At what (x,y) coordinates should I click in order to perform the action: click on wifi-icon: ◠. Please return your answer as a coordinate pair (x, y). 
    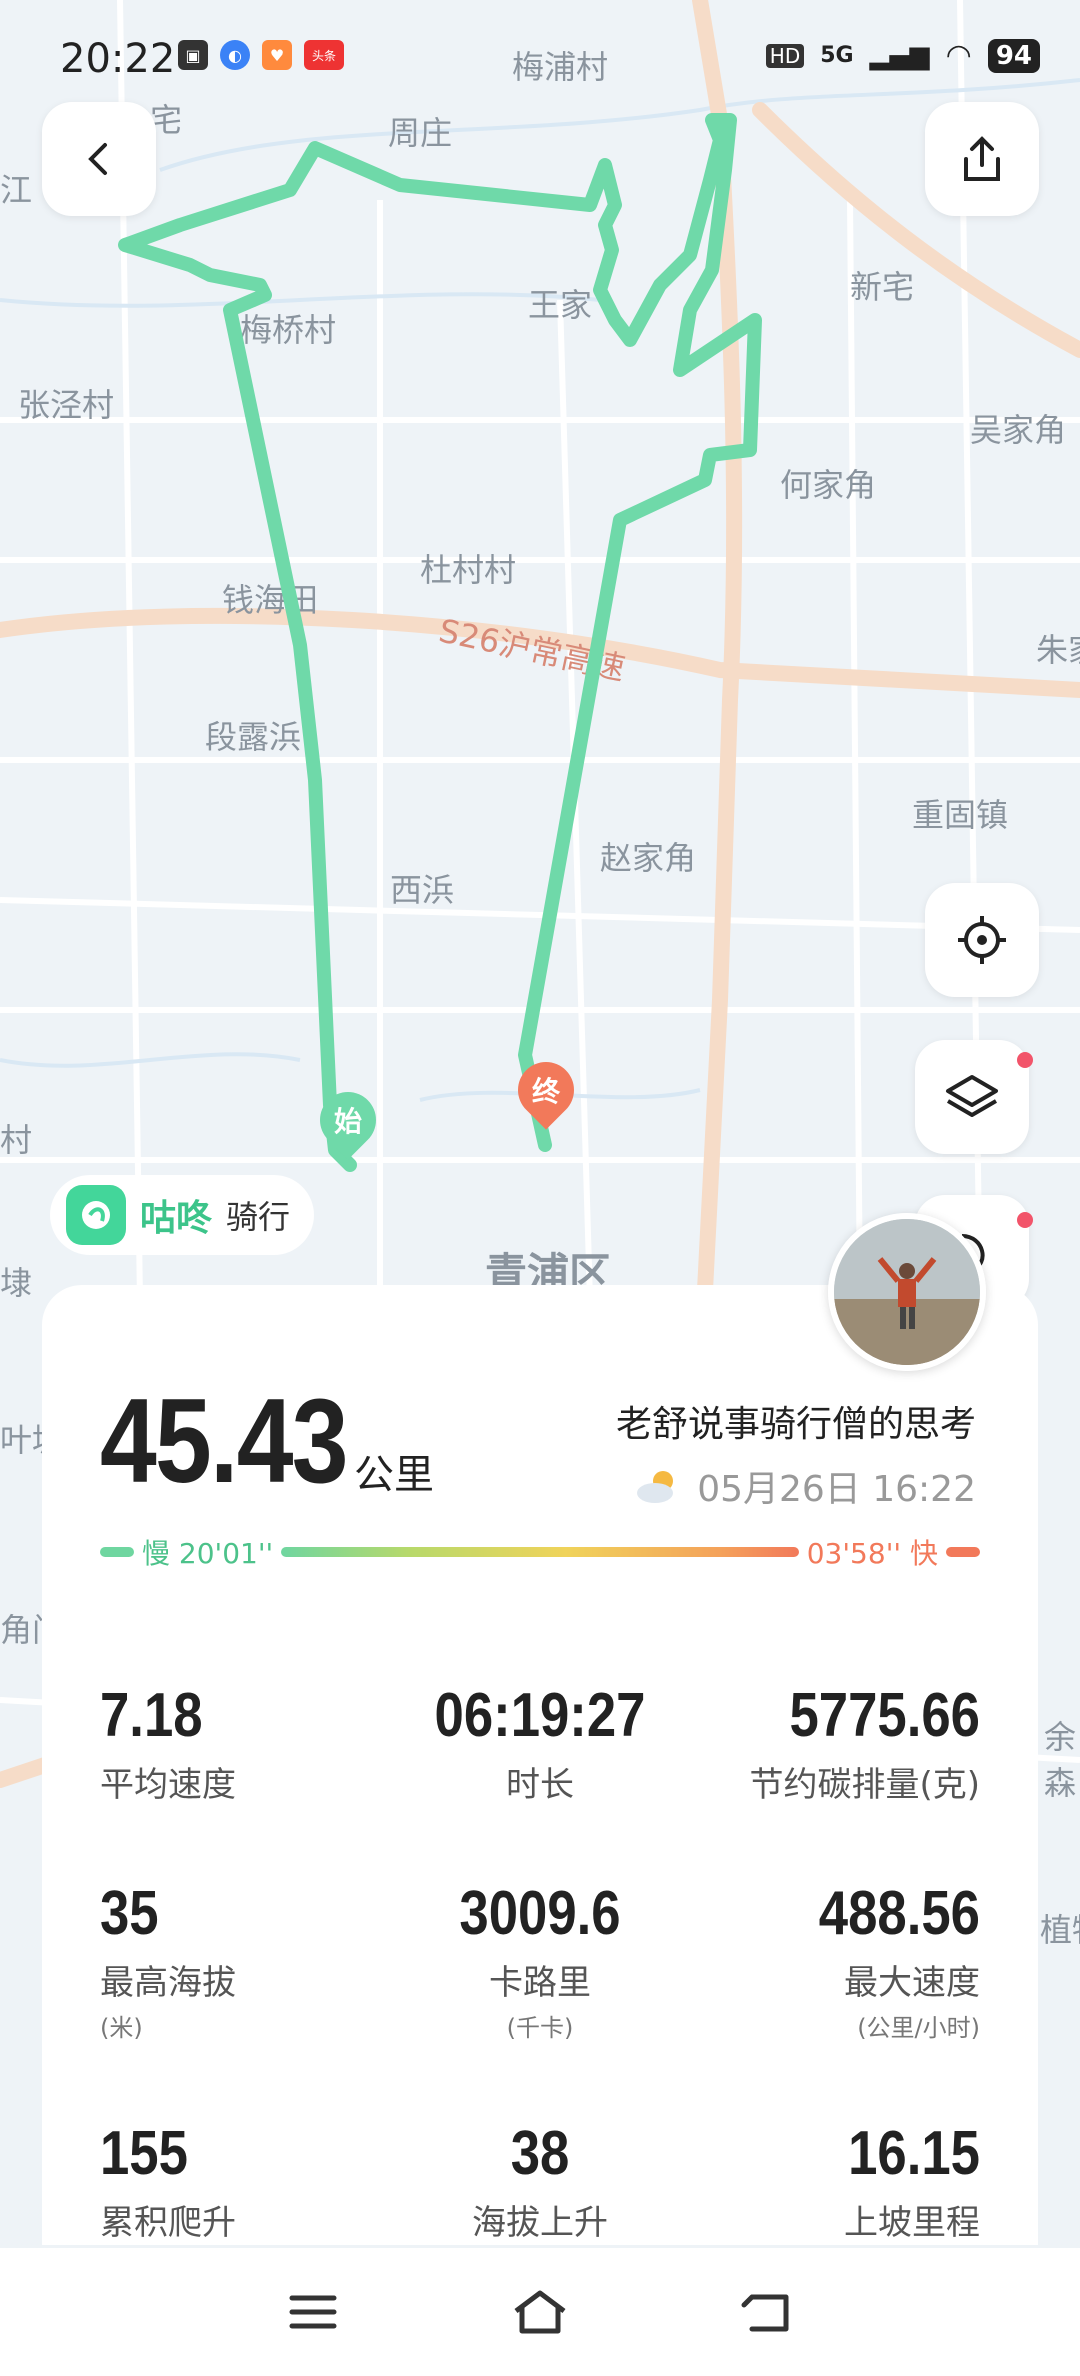
    Looking at the image, I should click on (958, 55).